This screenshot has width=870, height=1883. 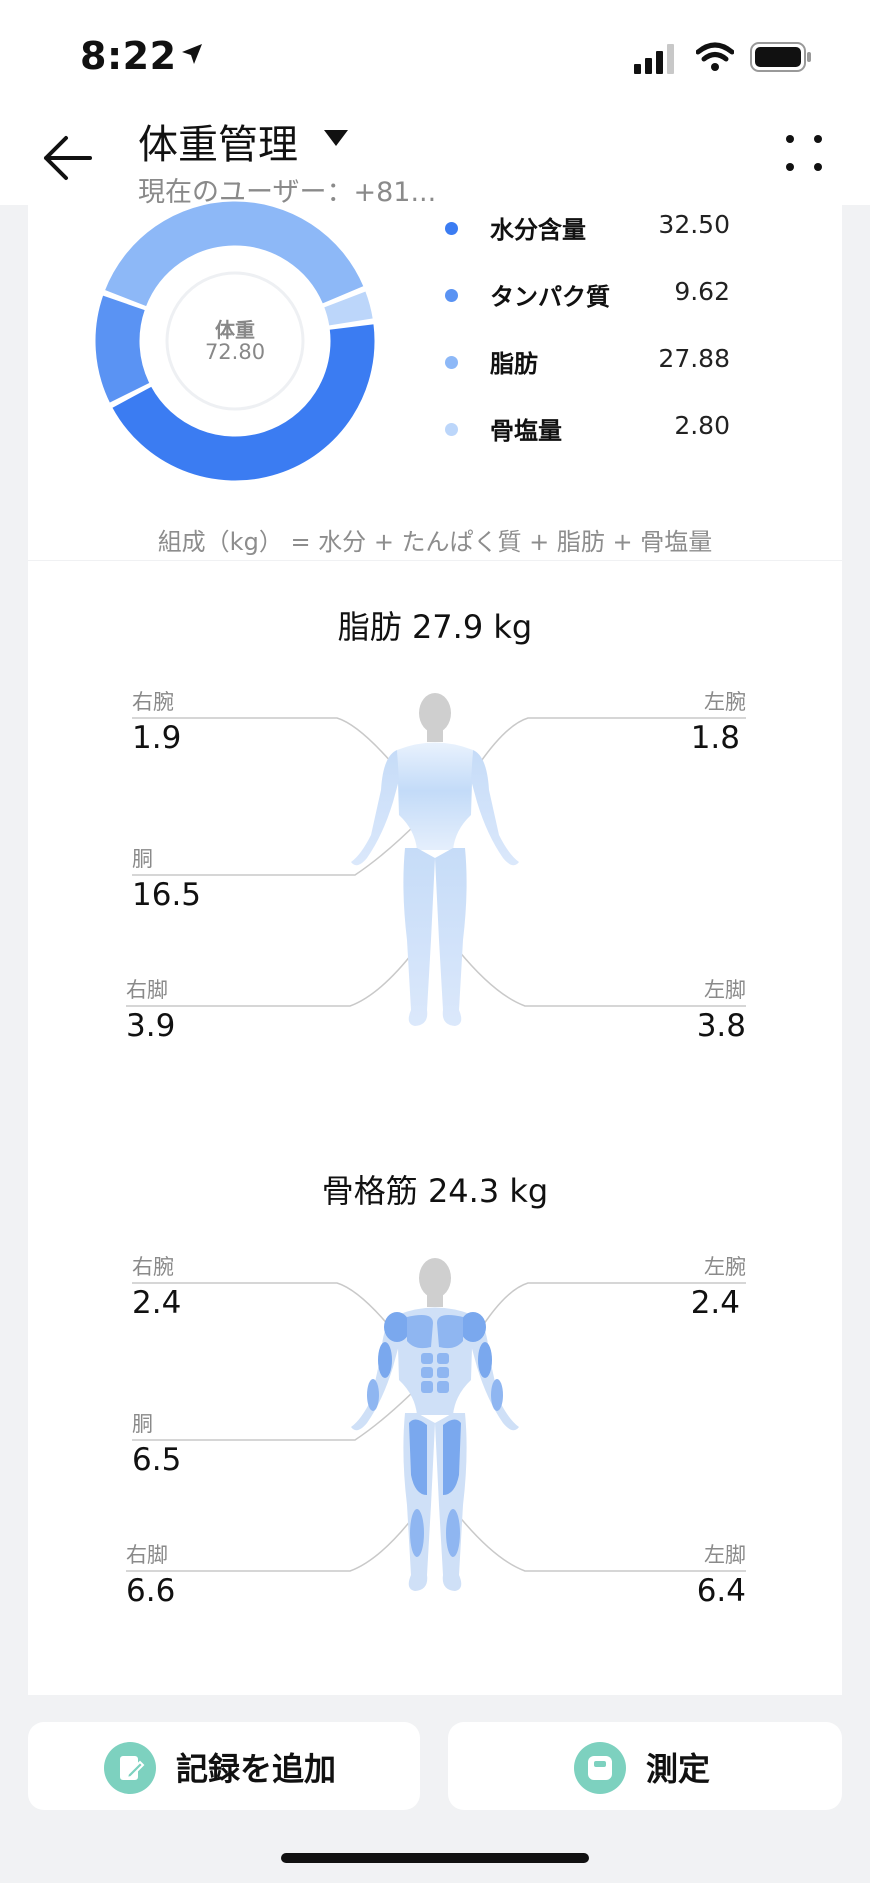 I want to click on add-record-button: 記録を追加, so click(x=224, y=1766).